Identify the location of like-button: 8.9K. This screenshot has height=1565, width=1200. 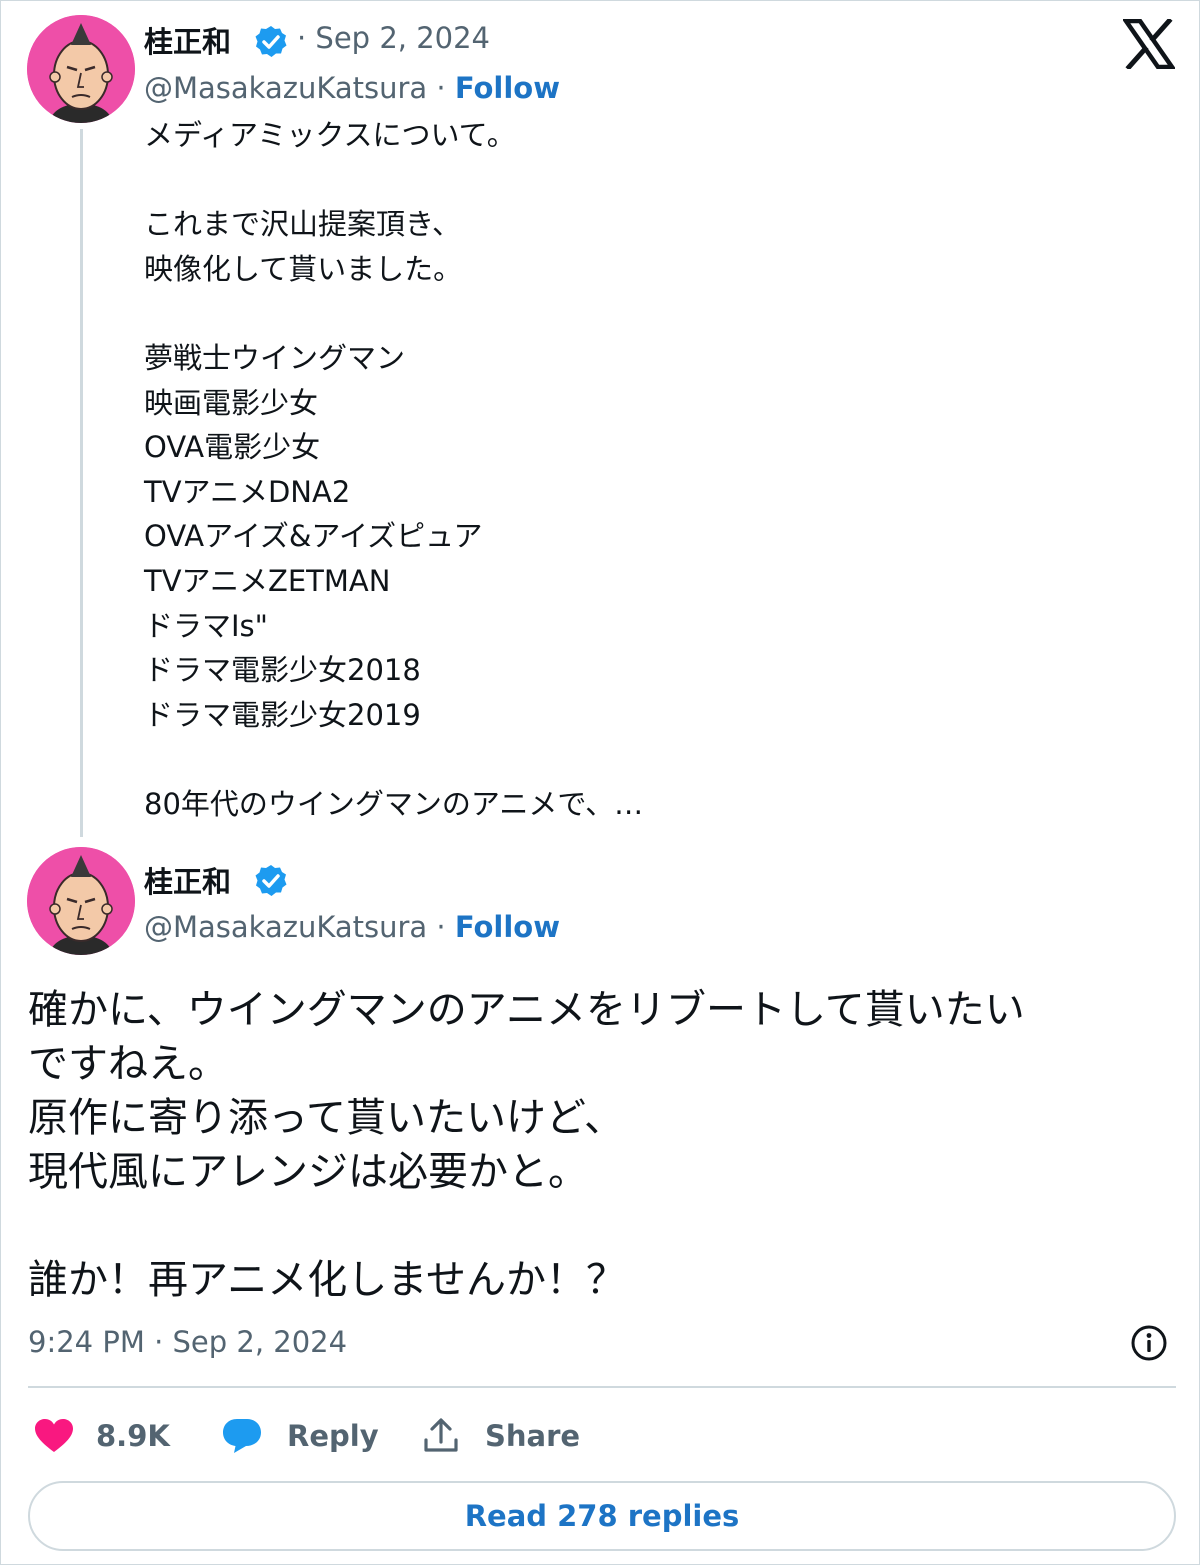
(102, 1436).